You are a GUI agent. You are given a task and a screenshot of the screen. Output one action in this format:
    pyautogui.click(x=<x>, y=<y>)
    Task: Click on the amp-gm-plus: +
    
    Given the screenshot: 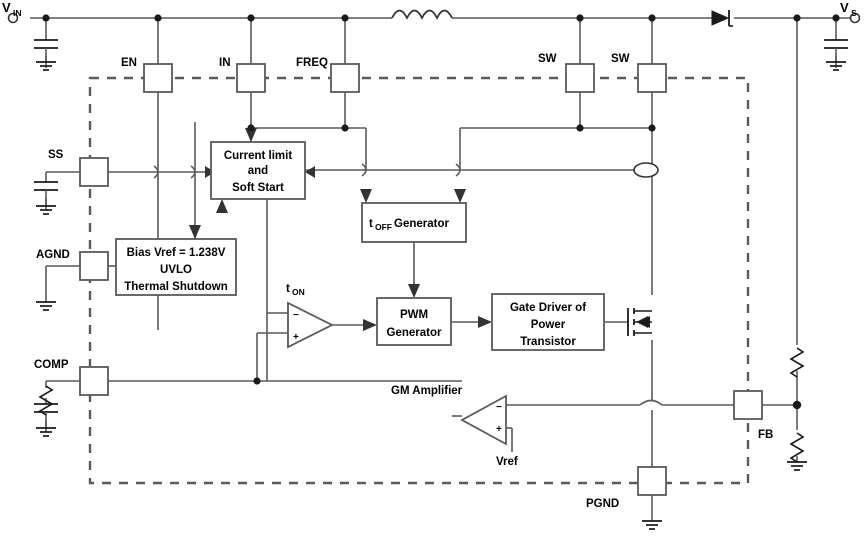 What is the action you would take?
    pyautogui.click(x=499, y=429)
    